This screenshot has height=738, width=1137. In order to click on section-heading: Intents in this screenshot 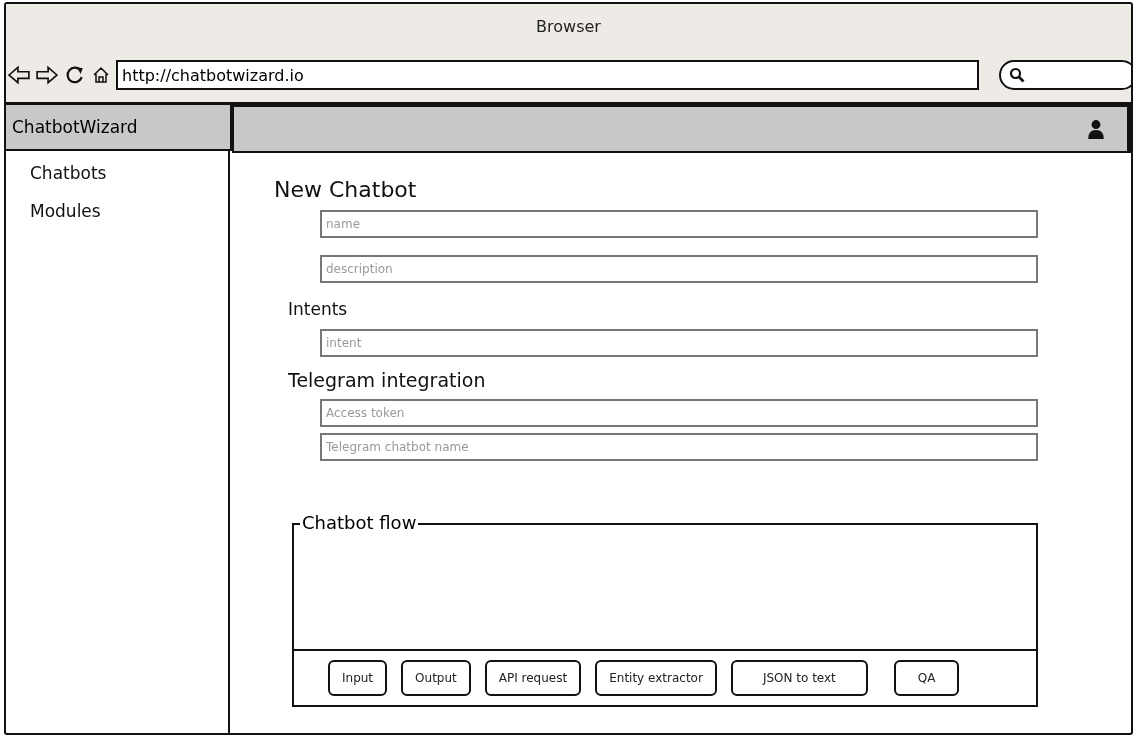, I will do `click(318, 309)`.